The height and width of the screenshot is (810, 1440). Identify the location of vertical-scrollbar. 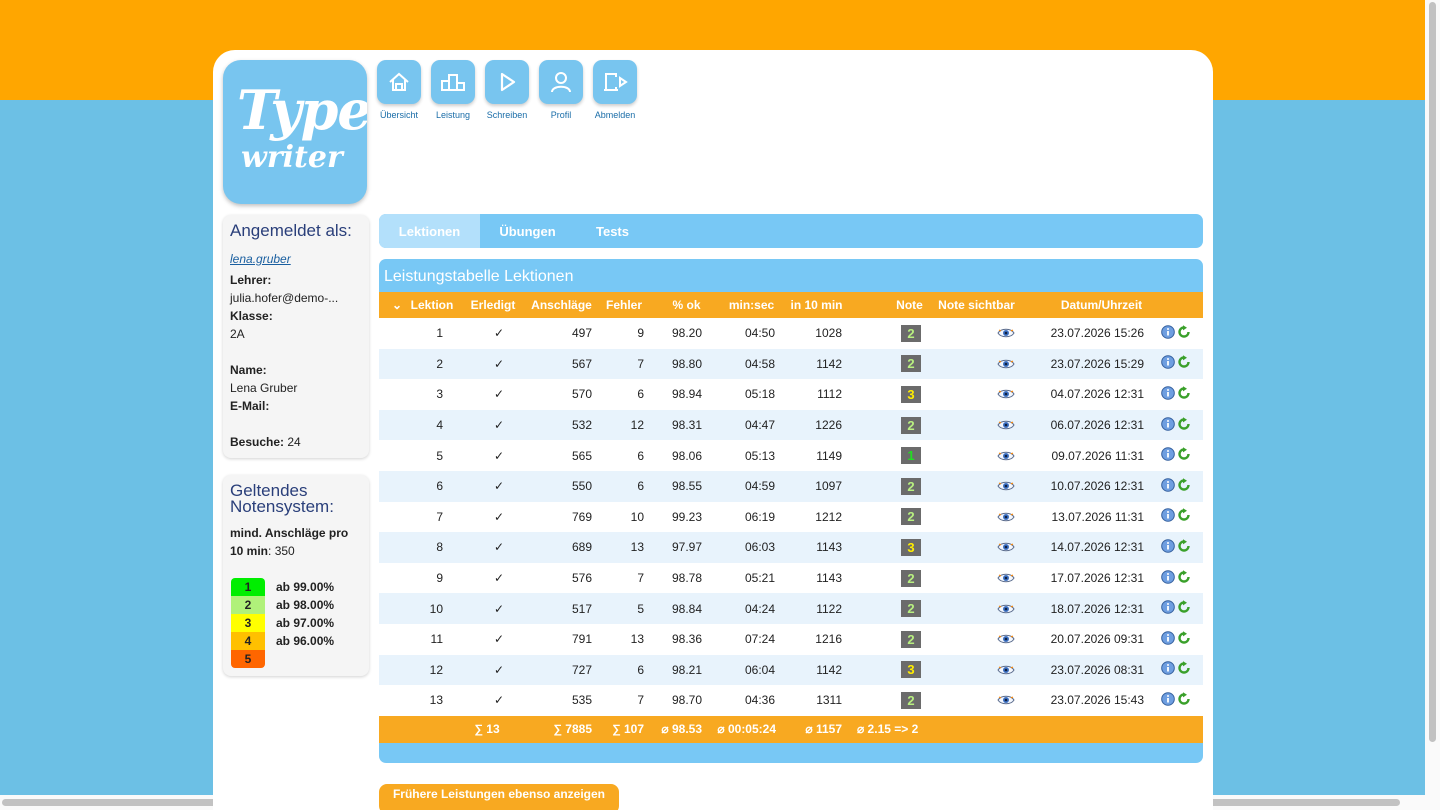
(1432, 405).